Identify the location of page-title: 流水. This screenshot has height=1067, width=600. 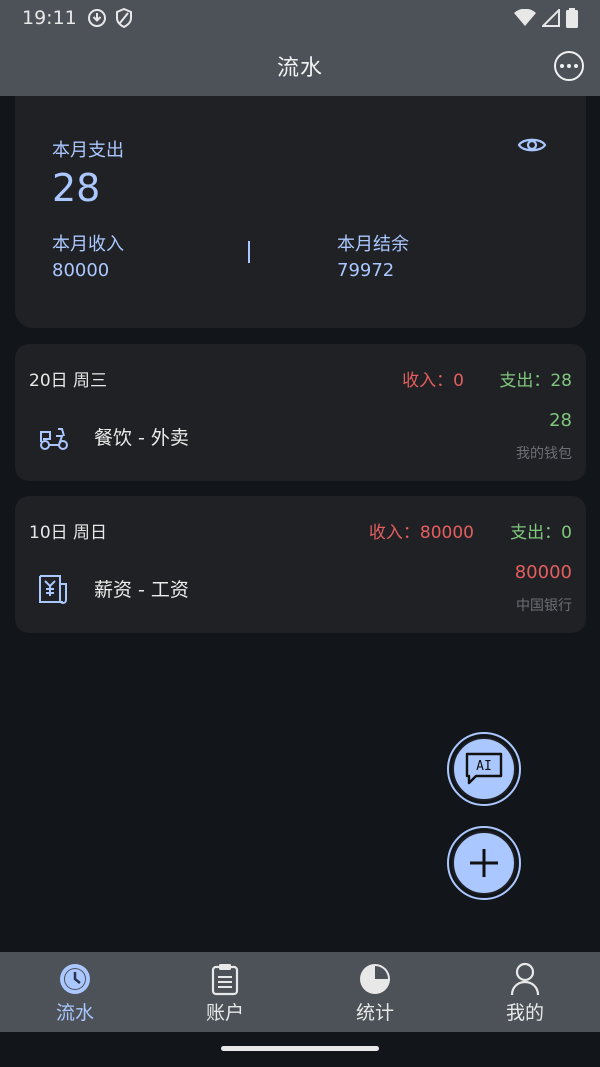
(299, 68).